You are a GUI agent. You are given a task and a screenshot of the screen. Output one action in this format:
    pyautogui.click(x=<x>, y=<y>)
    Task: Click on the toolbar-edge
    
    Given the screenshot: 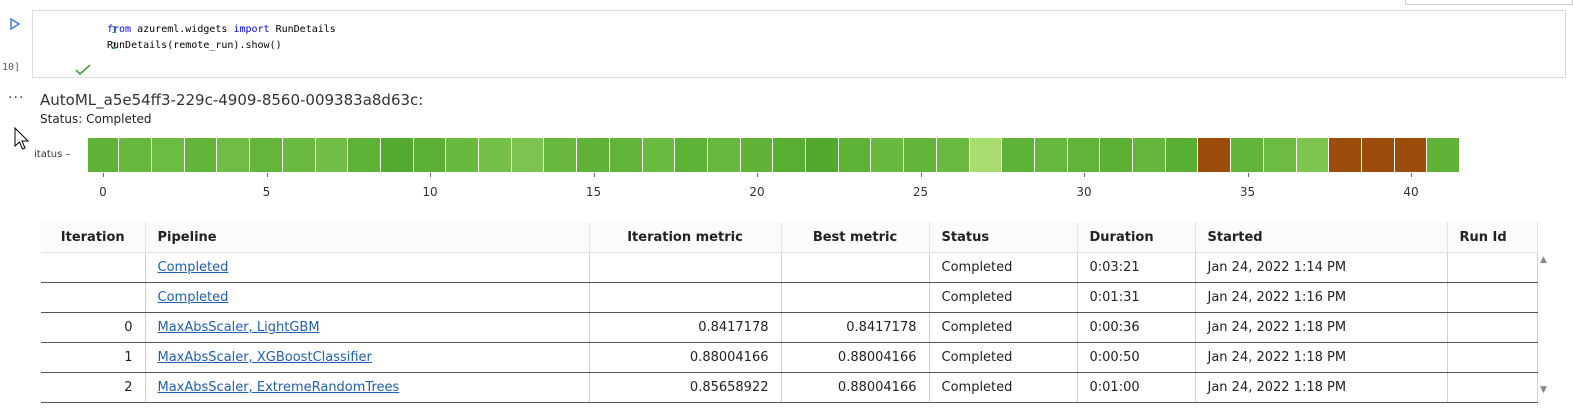 What is the action you would take?
    pyautogui.click(x=1489, y=2)
    